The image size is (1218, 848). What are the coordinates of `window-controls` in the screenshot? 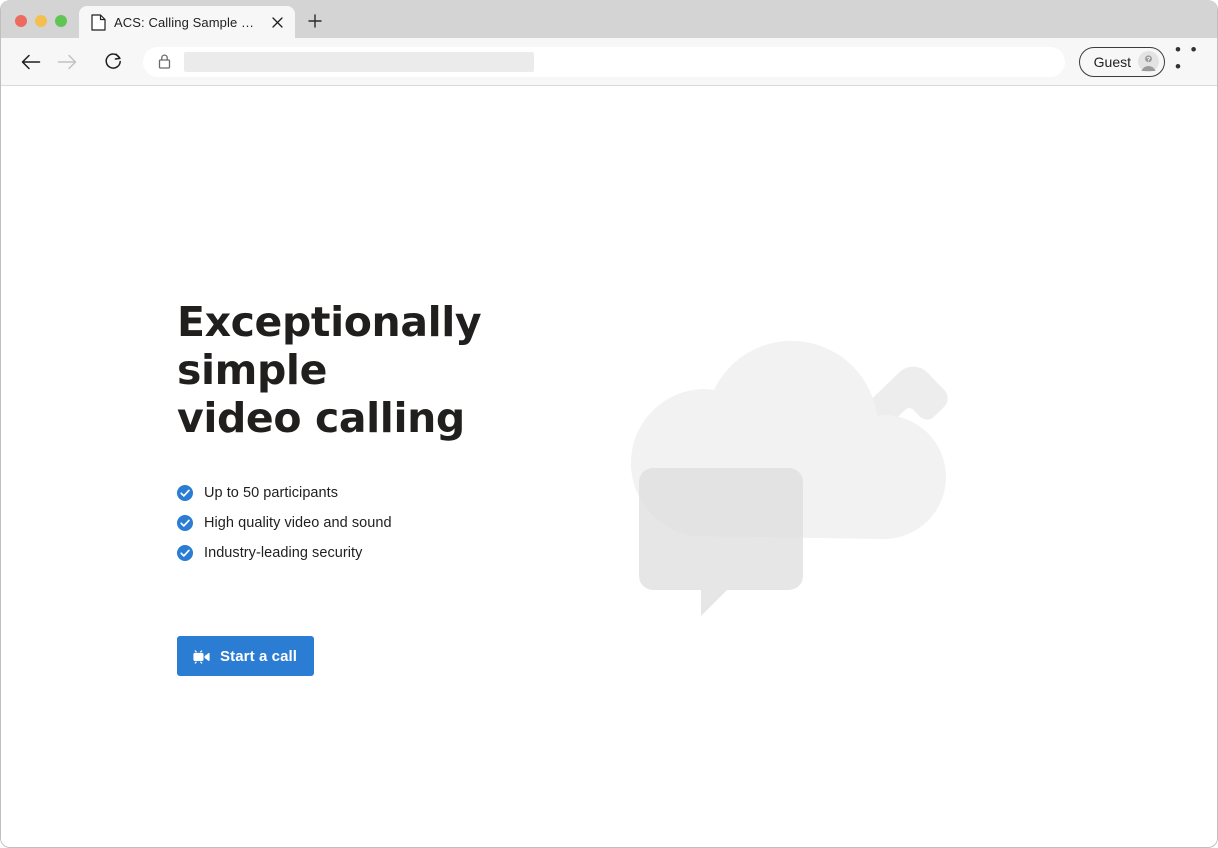 It's located at (40, 26).